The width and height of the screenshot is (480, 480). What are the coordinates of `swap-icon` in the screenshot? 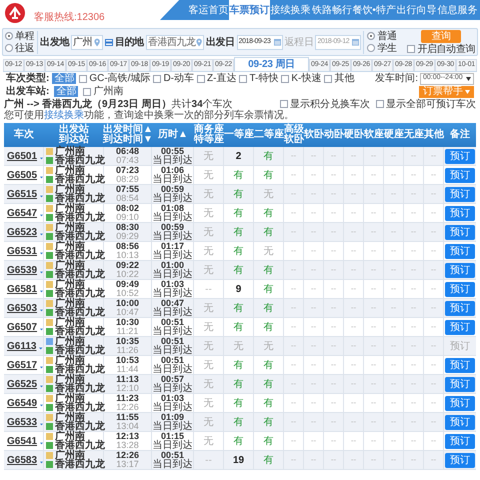 It's located at (109, 42).